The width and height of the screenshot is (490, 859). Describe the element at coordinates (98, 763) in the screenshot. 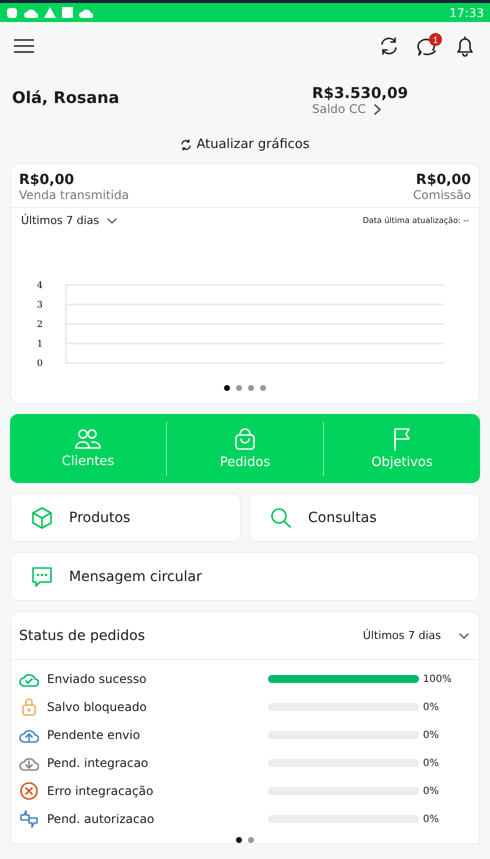

I see `status-label: Pend. integracao` at that location.